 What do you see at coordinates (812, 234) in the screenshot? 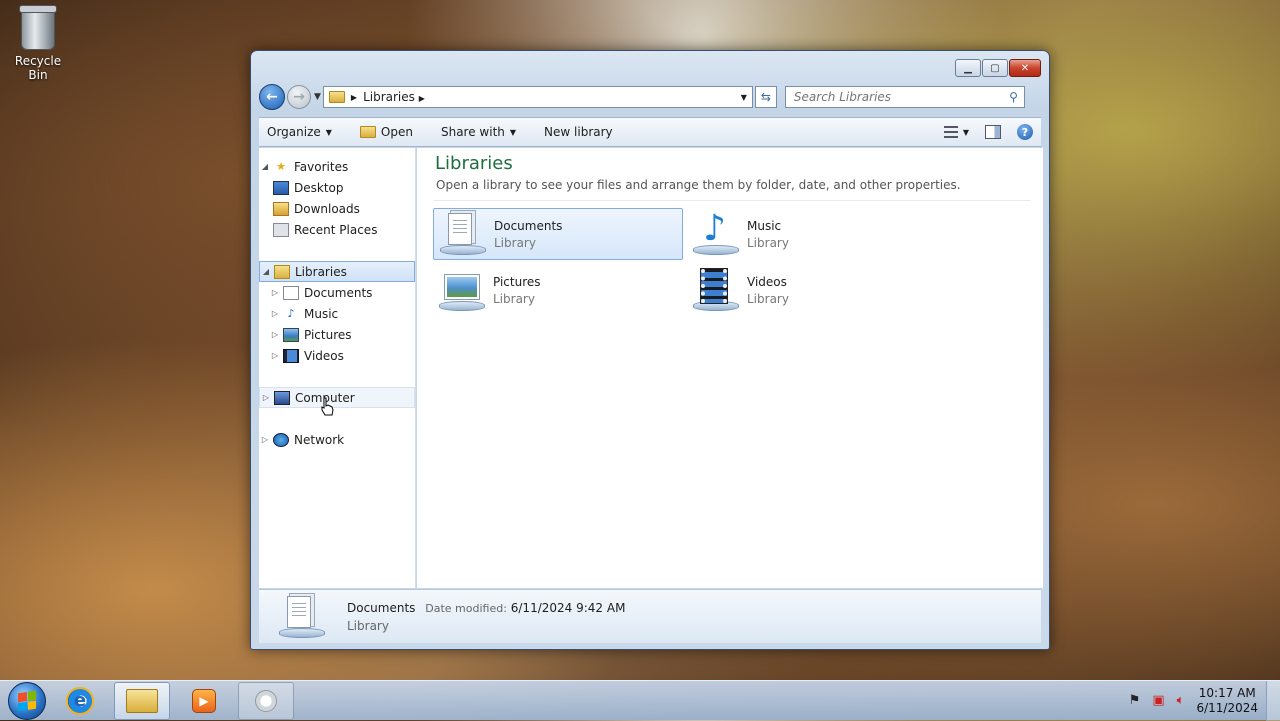
I see `library-item-music: ♪ Music Library` at bounding box center [812, 234].